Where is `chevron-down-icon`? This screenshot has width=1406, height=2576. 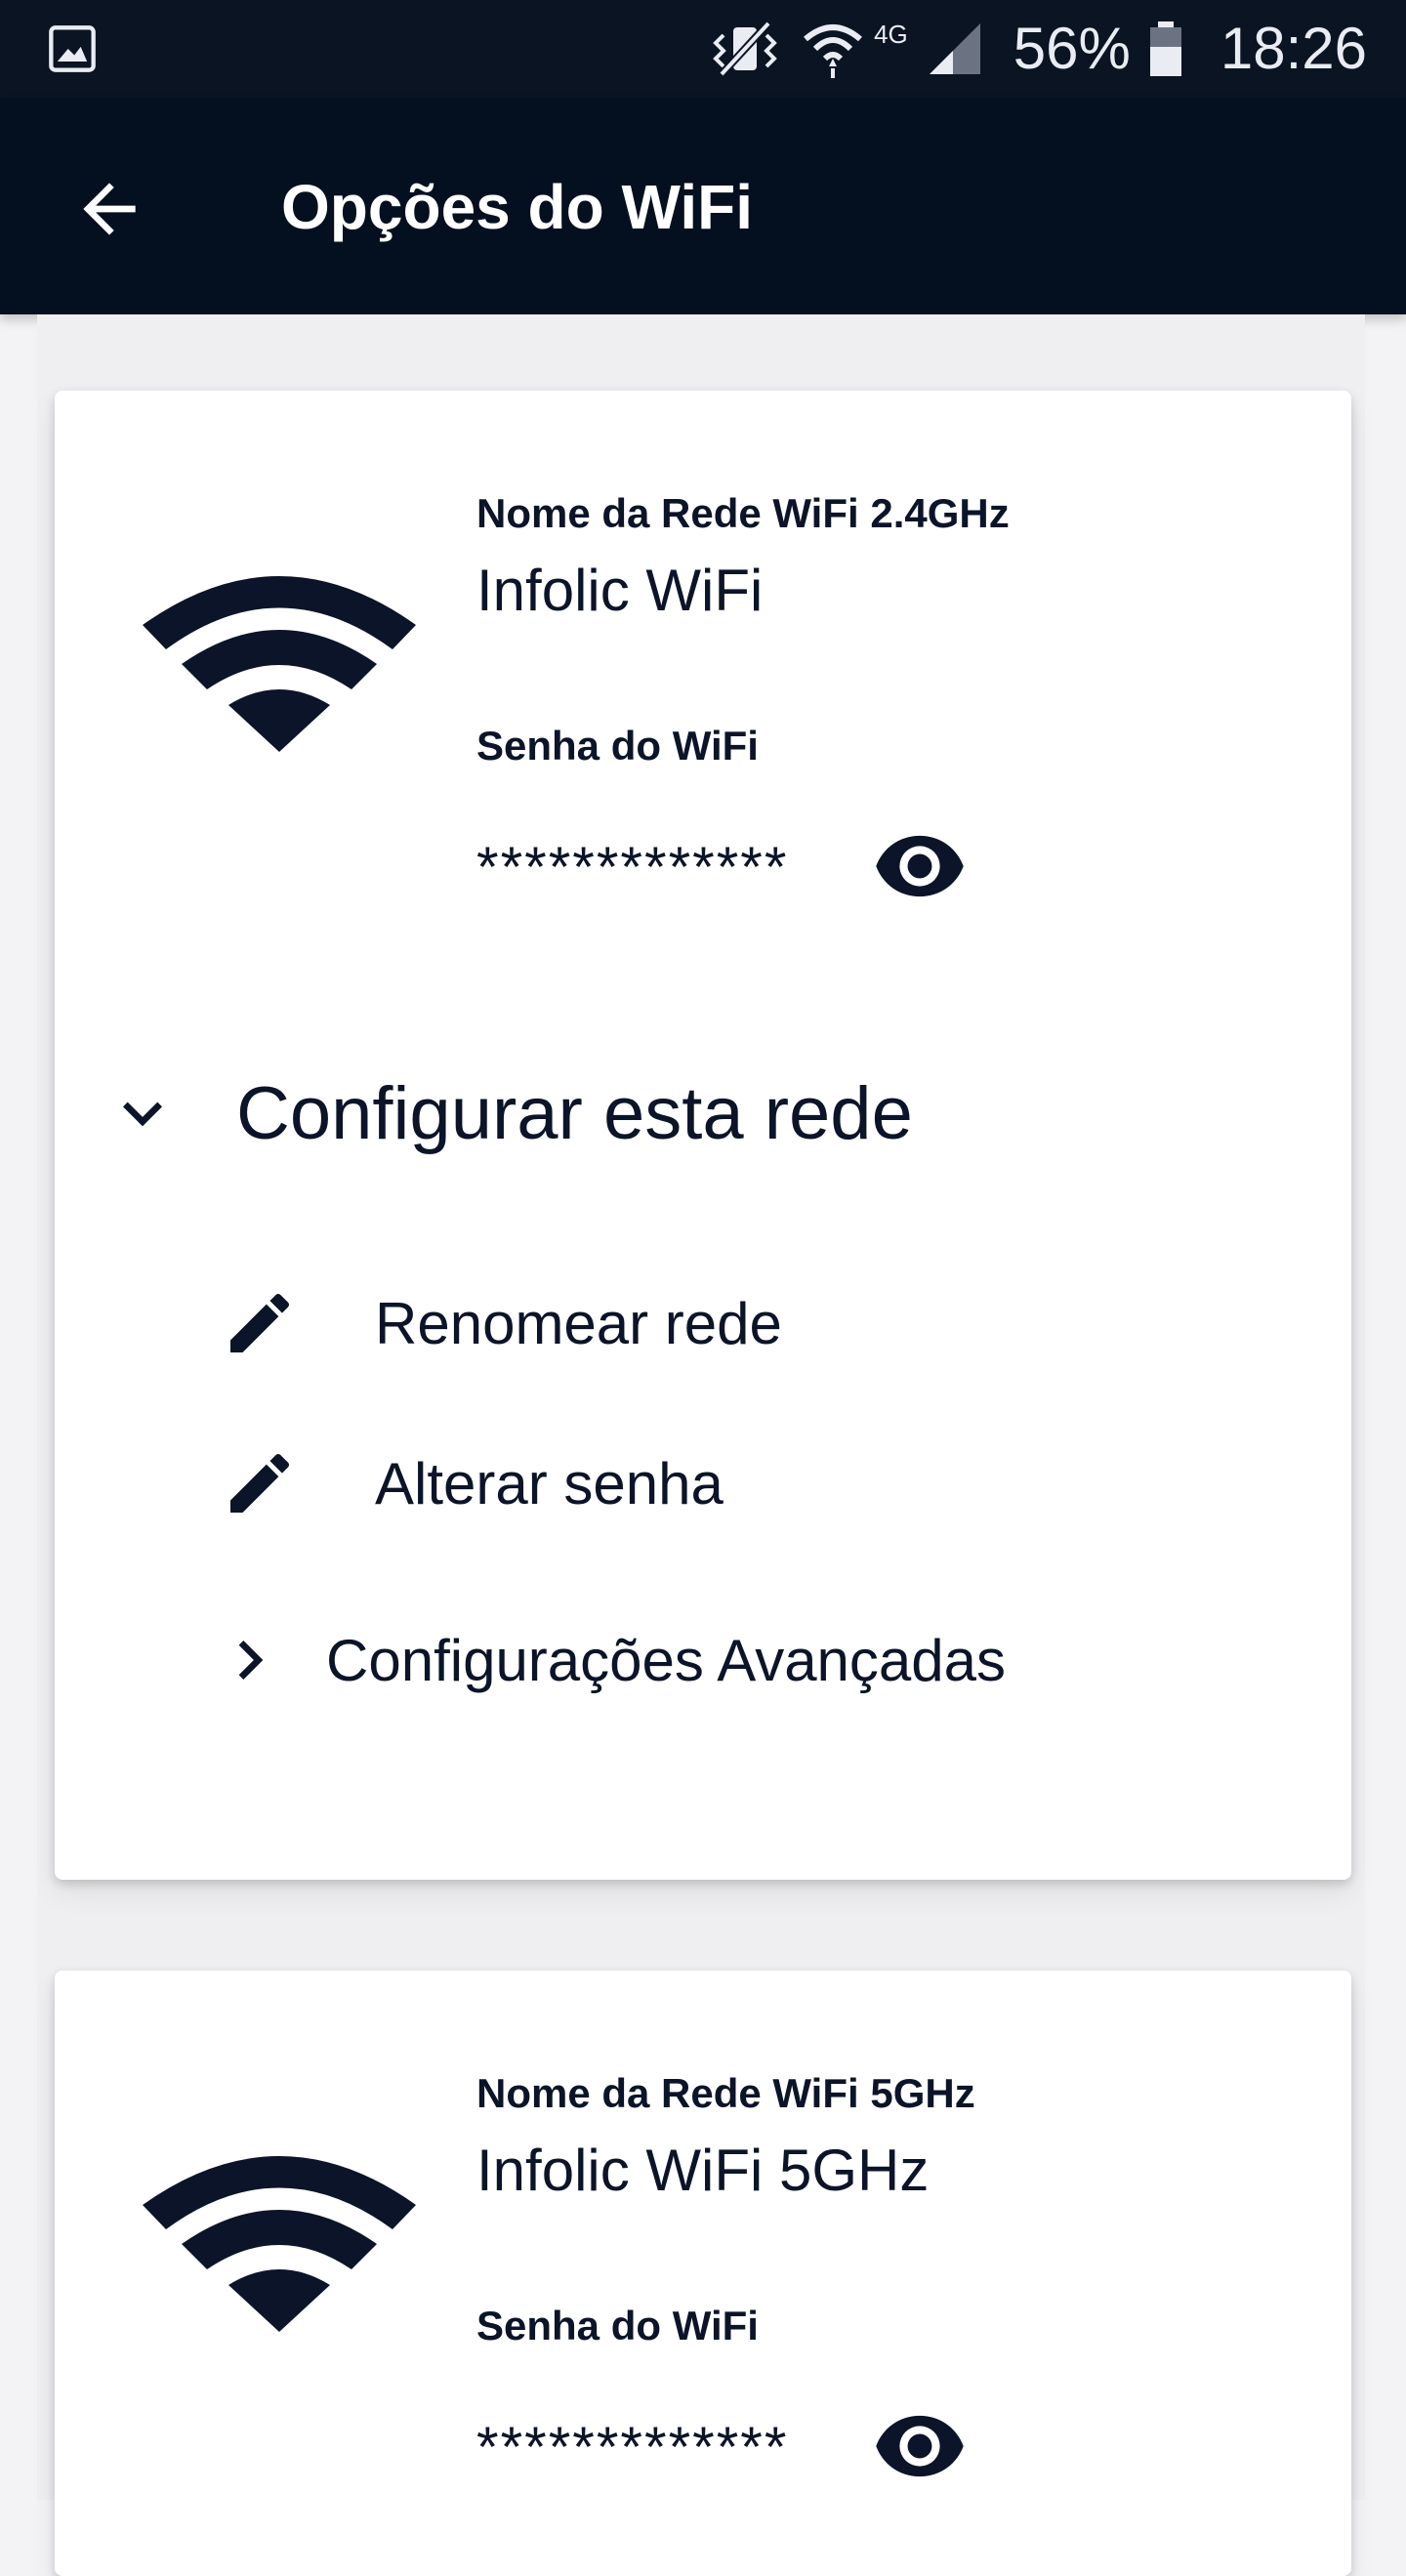
chevron-down-icon is located at coordinates (143, 1114).